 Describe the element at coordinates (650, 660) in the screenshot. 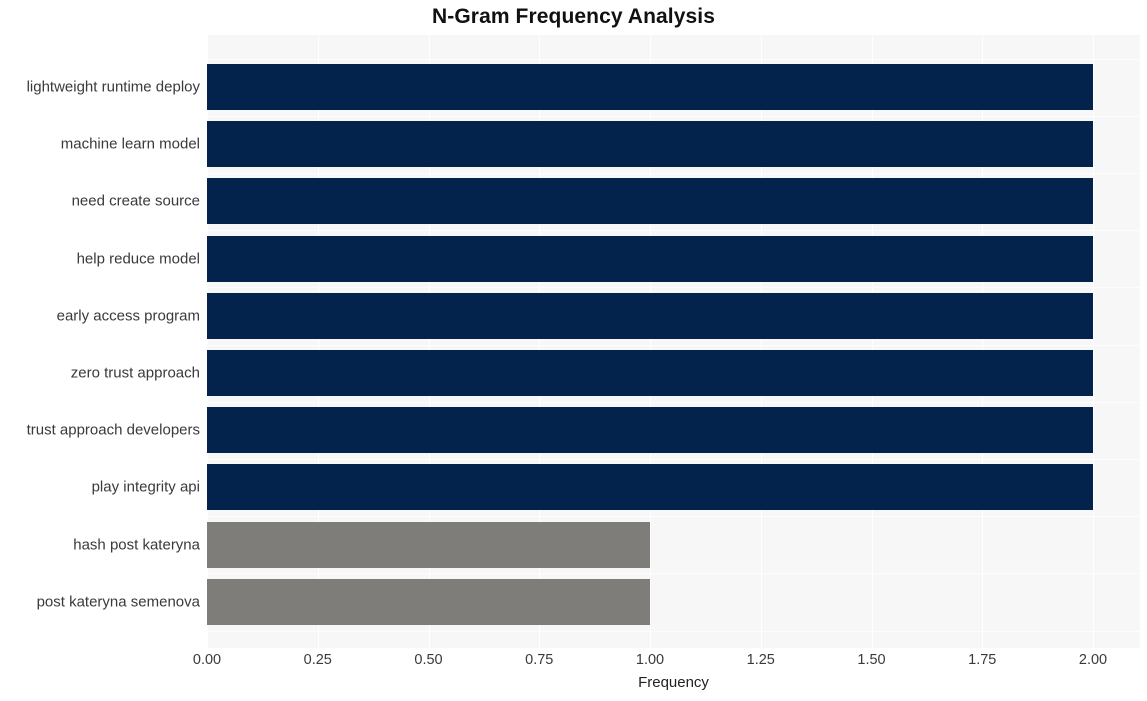

I see `x-axis-tick-label: 1.00` at that location.